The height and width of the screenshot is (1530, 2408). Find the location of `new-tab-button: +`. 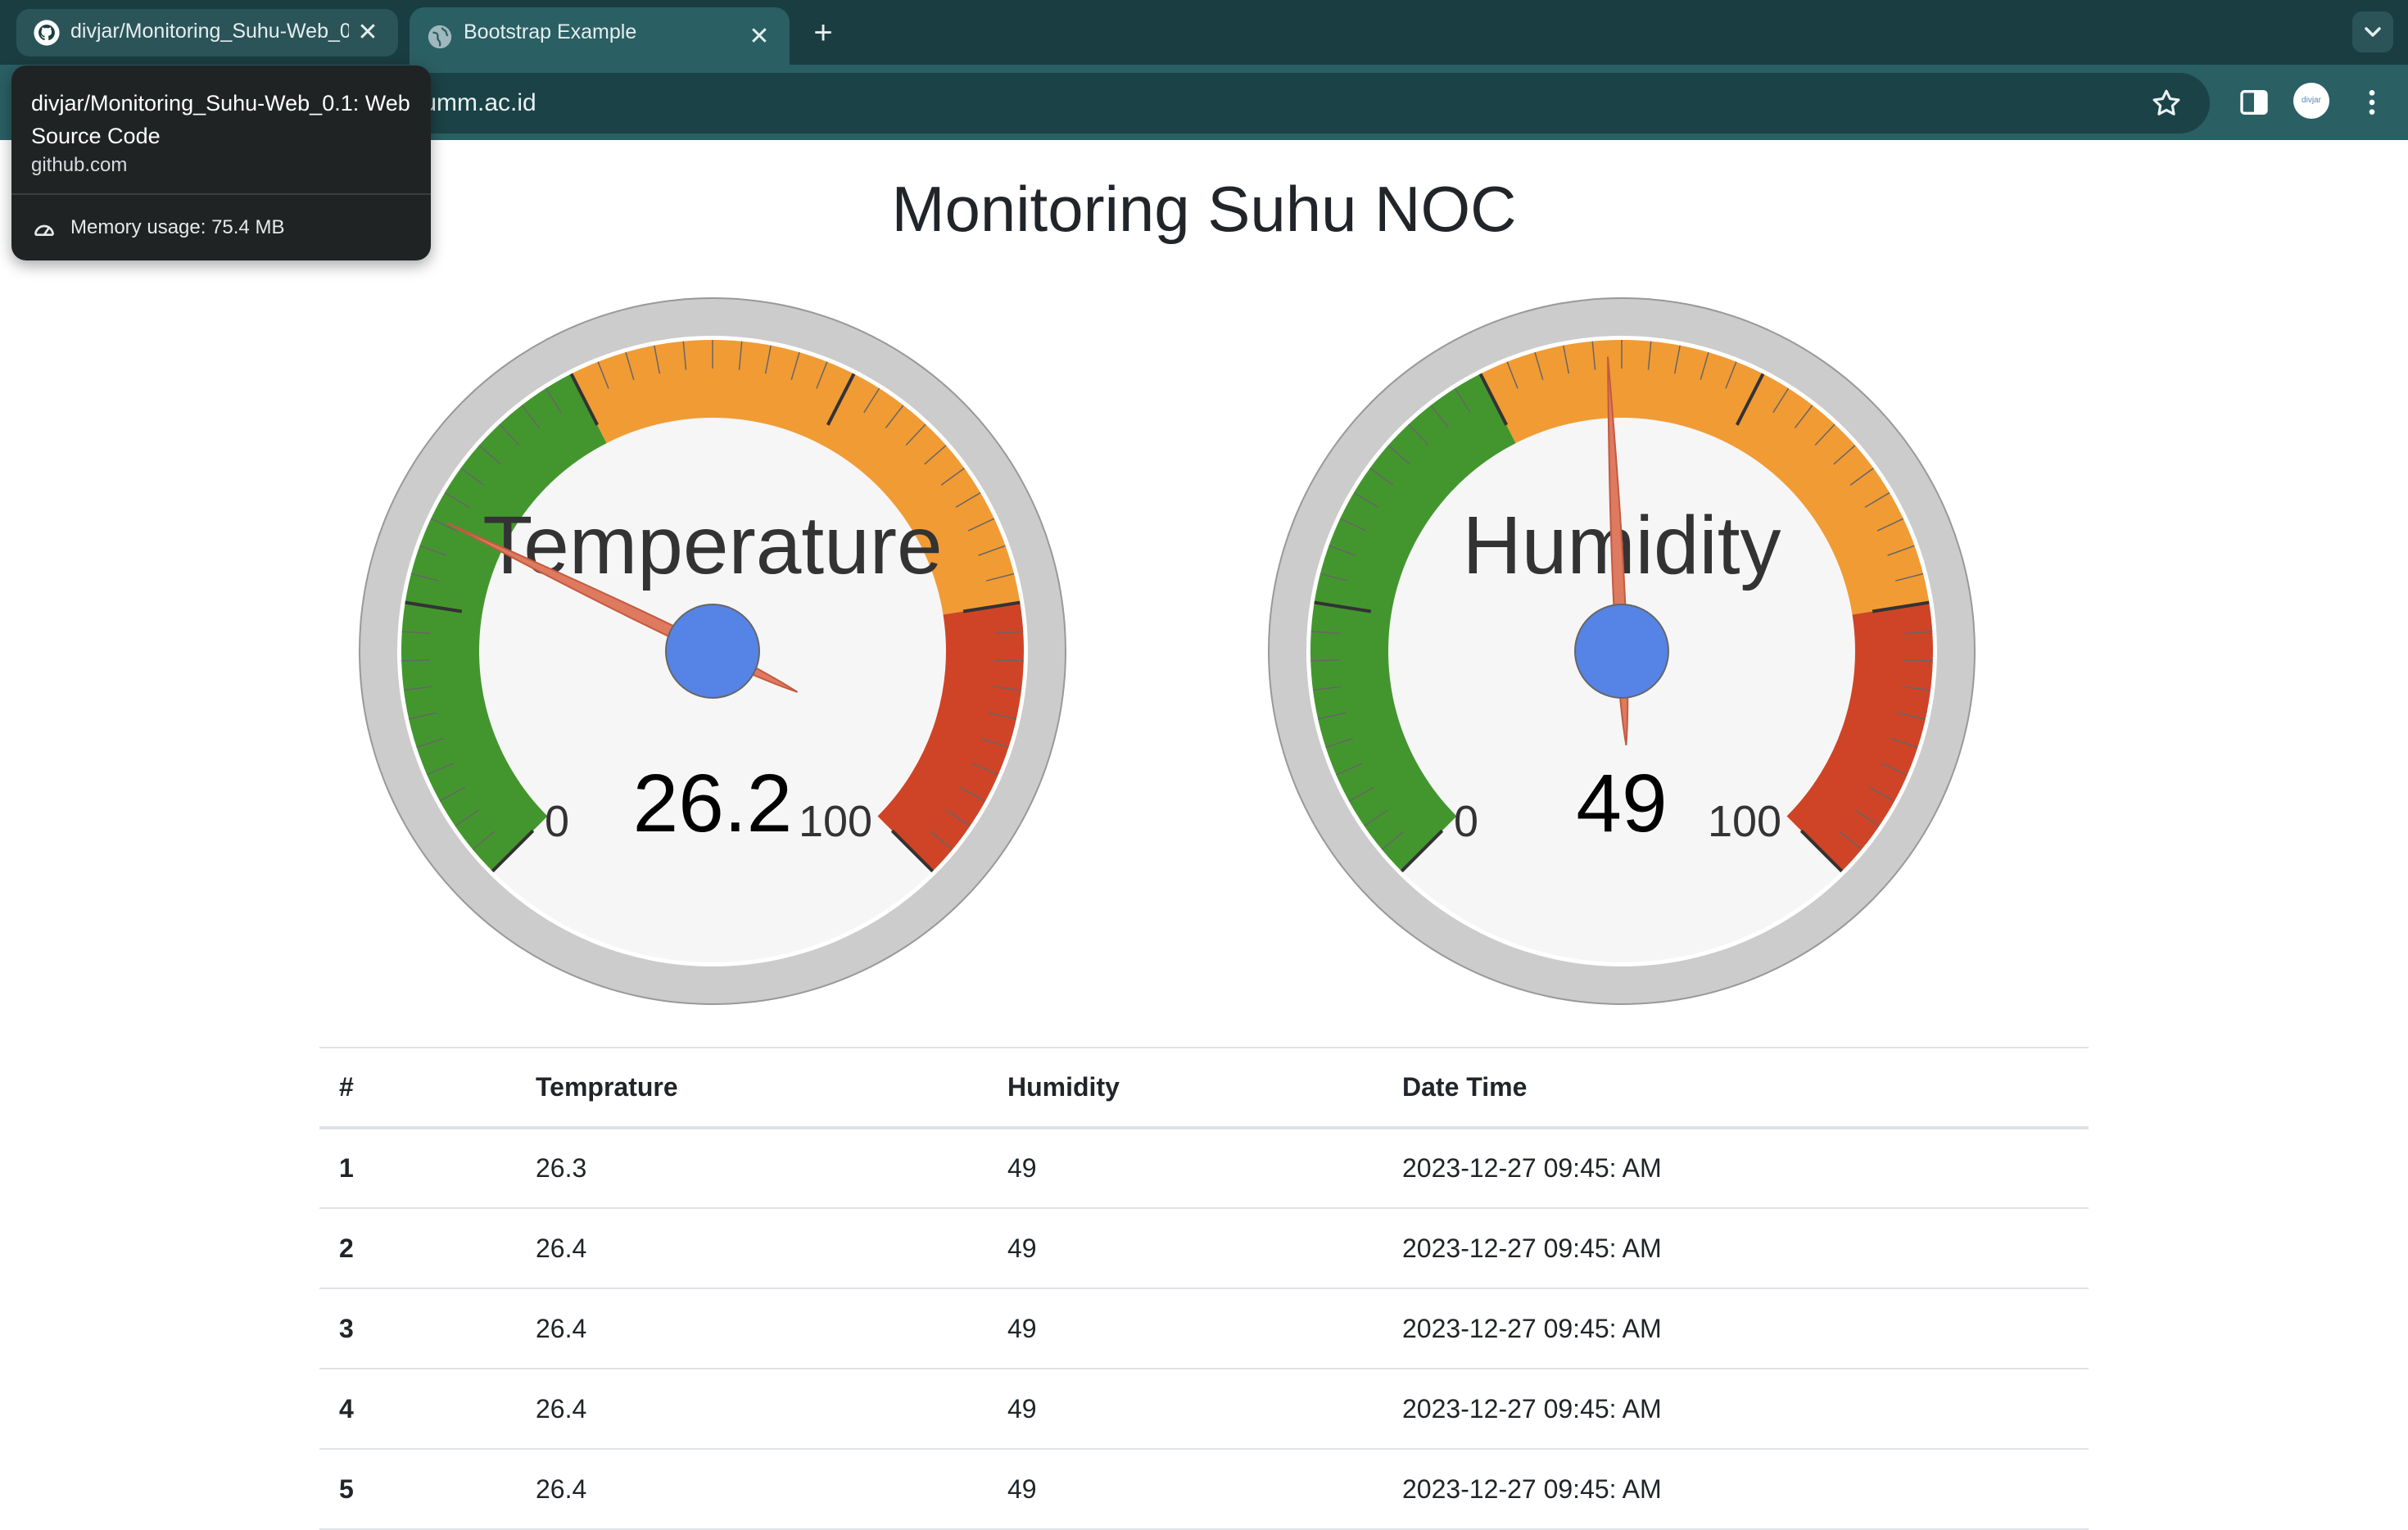

new-tab-button: + is located at coordinates (823, 32).